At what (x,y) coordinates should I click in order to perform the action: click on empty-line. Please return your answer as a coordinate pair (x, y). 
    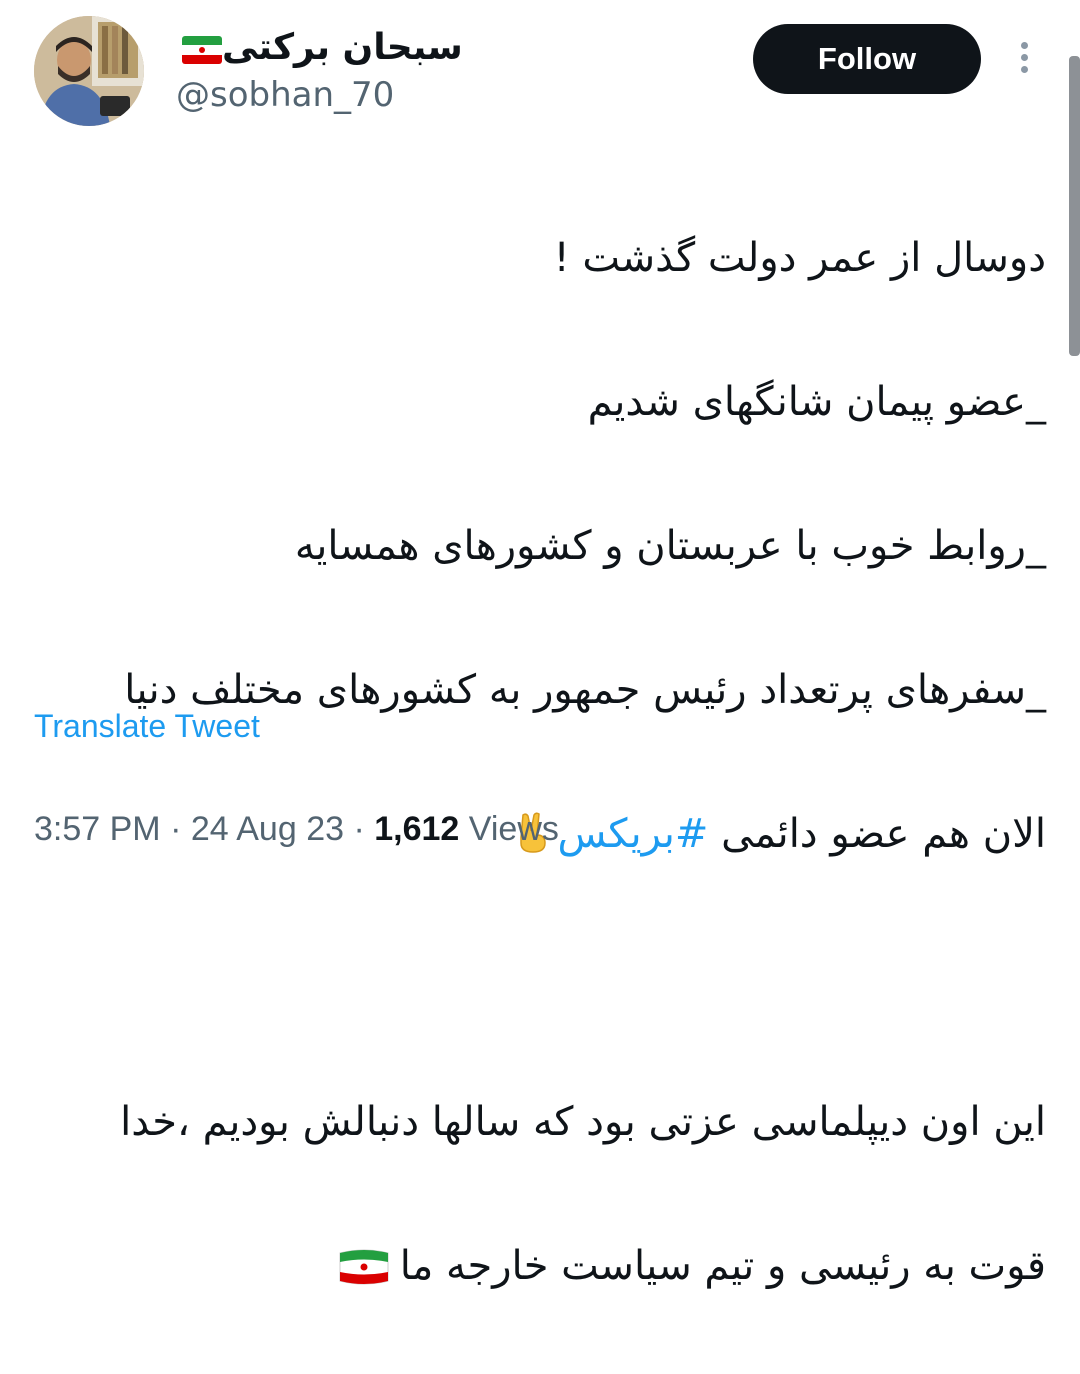
    Looking at the image, I should click on (540, 978).